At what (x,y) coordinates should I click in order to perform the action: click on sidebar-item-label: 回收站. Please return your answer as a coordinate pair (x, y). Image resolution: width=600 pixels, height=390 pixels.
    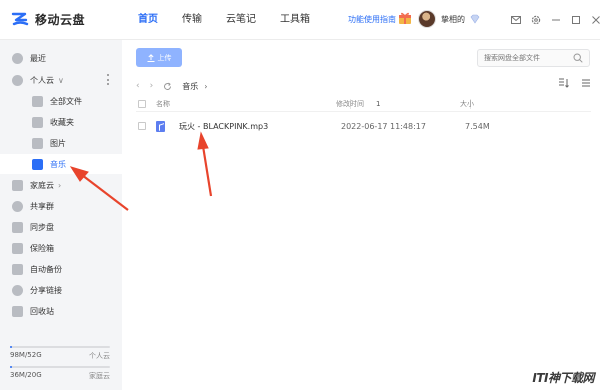
    Looking at the image, I should click on (42, 311).